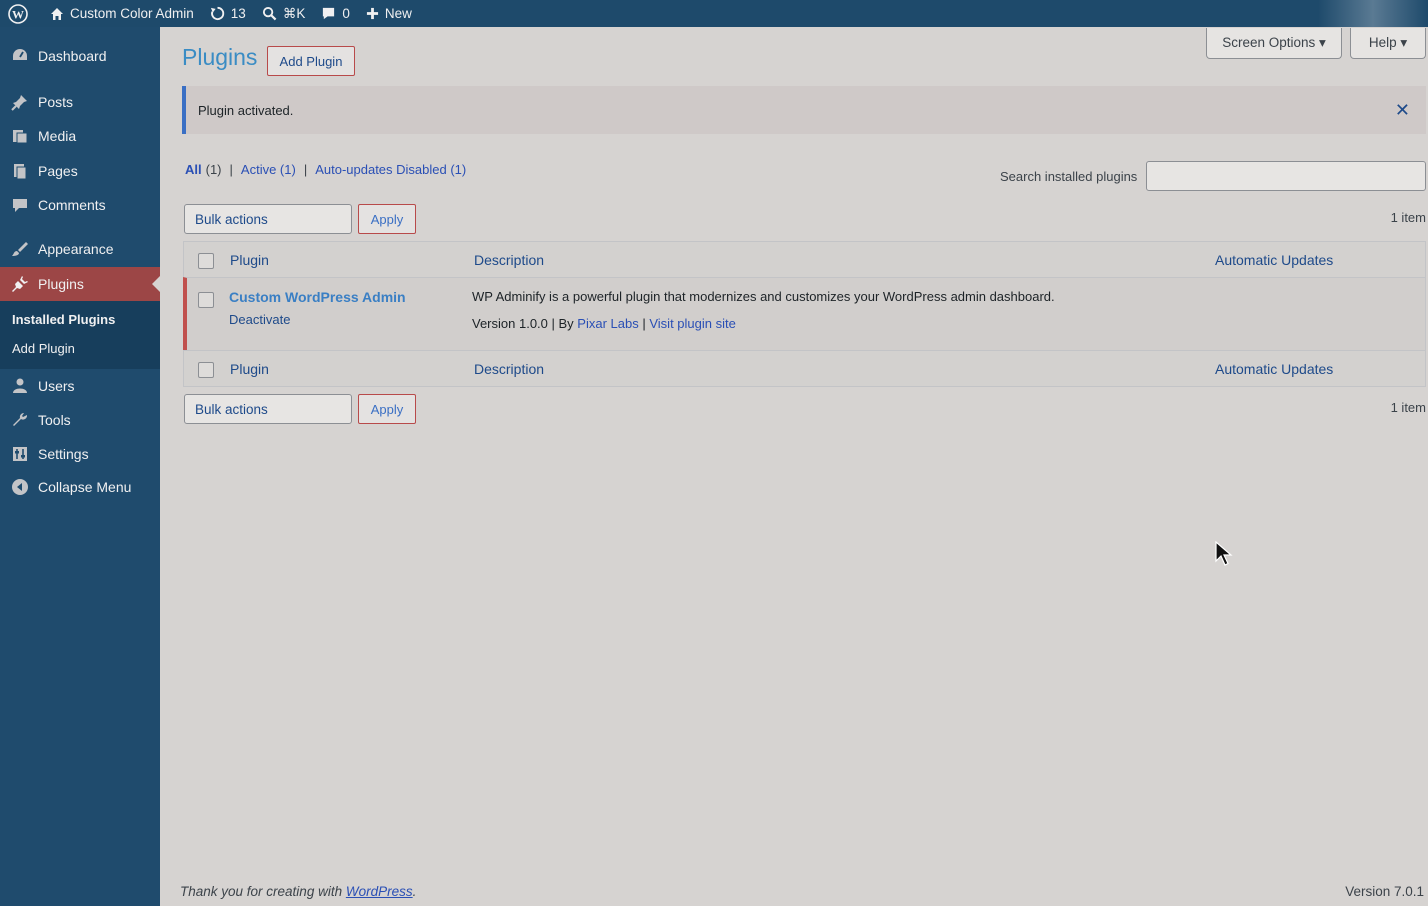  Describe the element at coordinates (804, 368) in the screenshot. I see `table-footer: Plugin Description Automatic Updates` at that location.